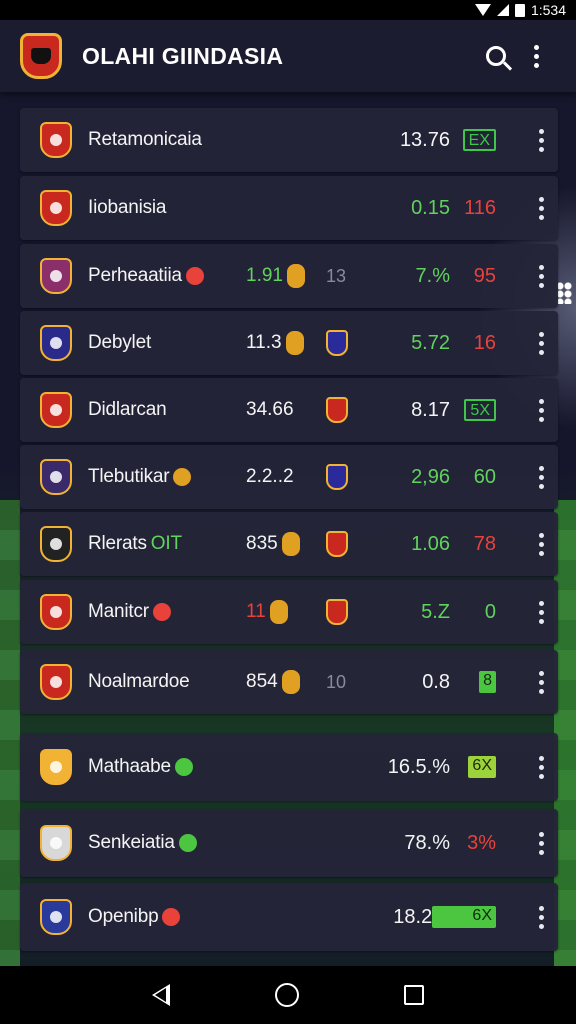 This screenshot has width=576, height=1024. Describe the element at coordinates (264, 275) in the screenshot. I see `odds-primary-value: 1.91` at that location.